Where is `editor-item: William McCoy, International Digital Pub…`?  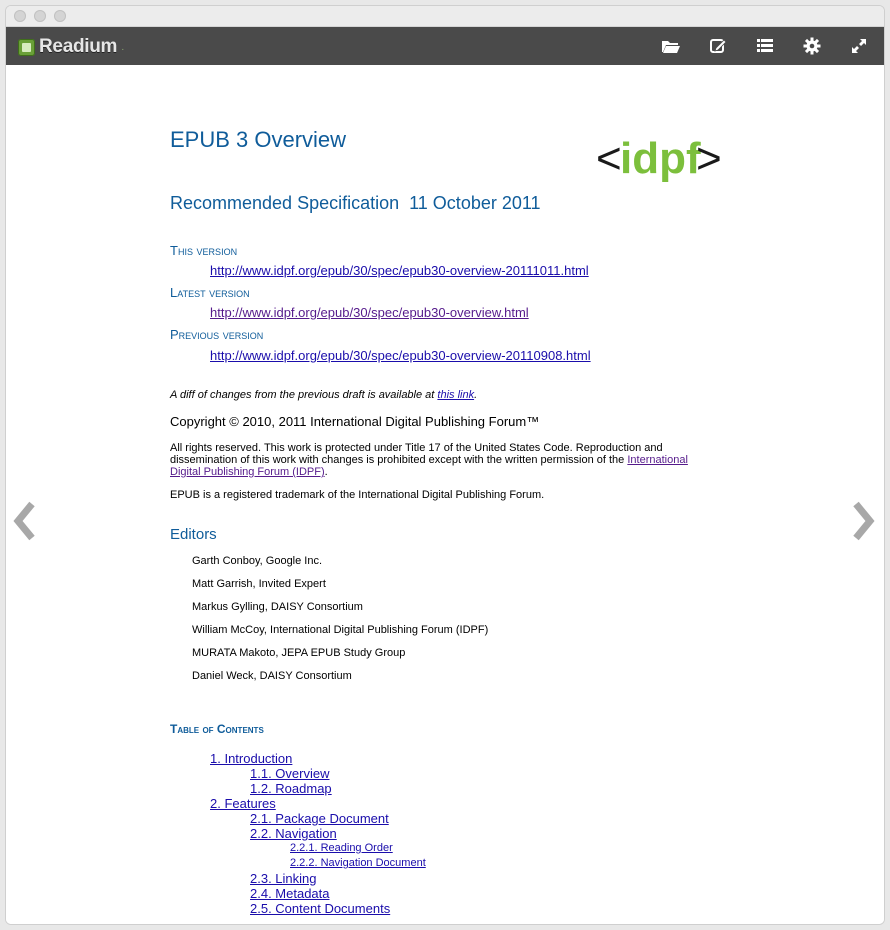 editor-item: William McCoy, International Digital Pub… is located at coordinates (340, 630).